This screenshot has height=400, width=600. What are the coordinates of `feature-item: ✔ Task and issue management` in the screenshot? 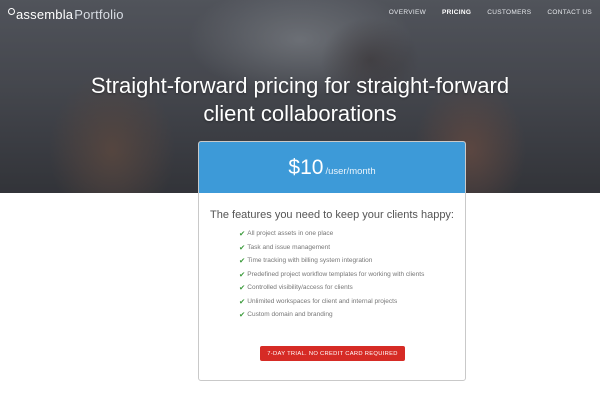 It's located at (334, 247).